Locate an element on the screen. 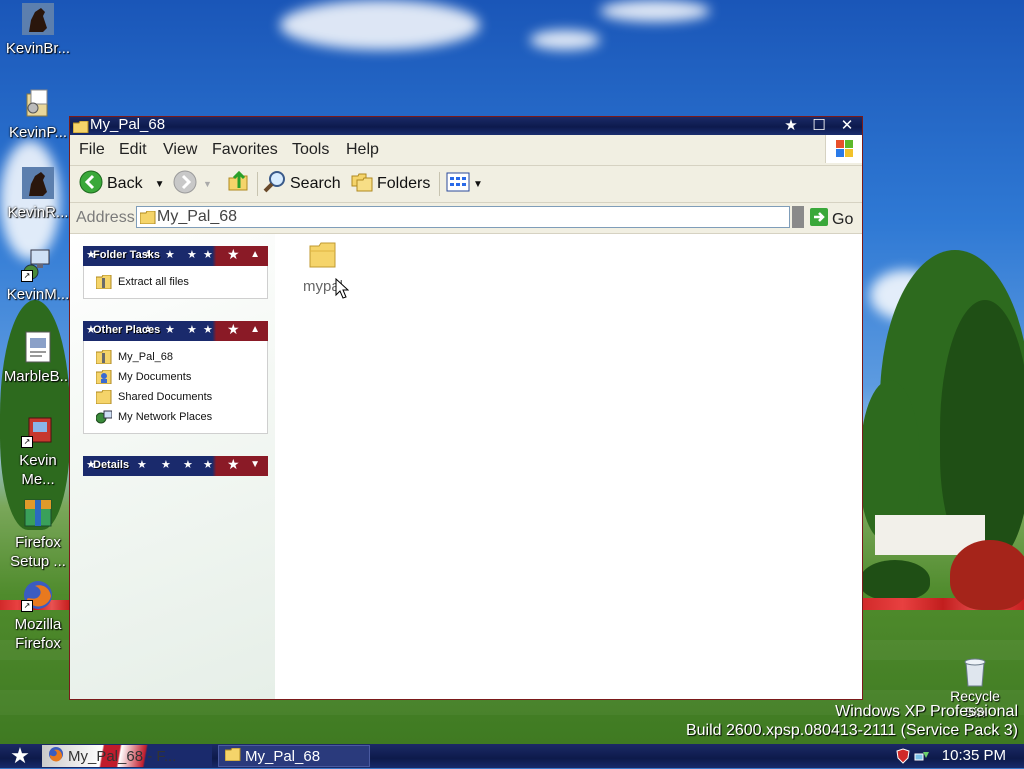  place-shared-documents: Shared Documents is located at coordinates (181, 397).